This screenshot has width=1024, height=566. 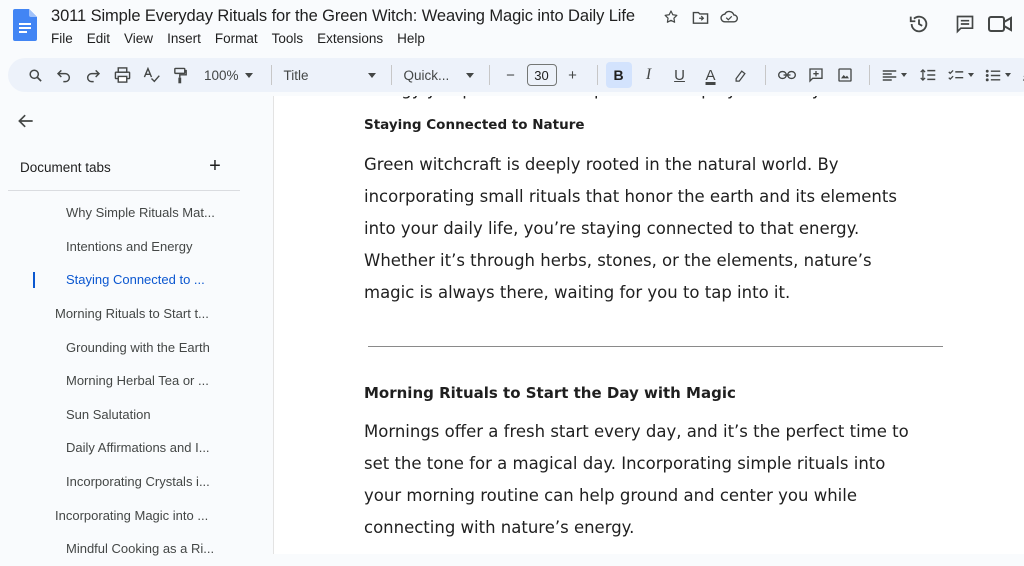 What do you see at coordinates (180, 75) in the screenshot?
I see `paint-format-icon` at bounding box center [180, 75].